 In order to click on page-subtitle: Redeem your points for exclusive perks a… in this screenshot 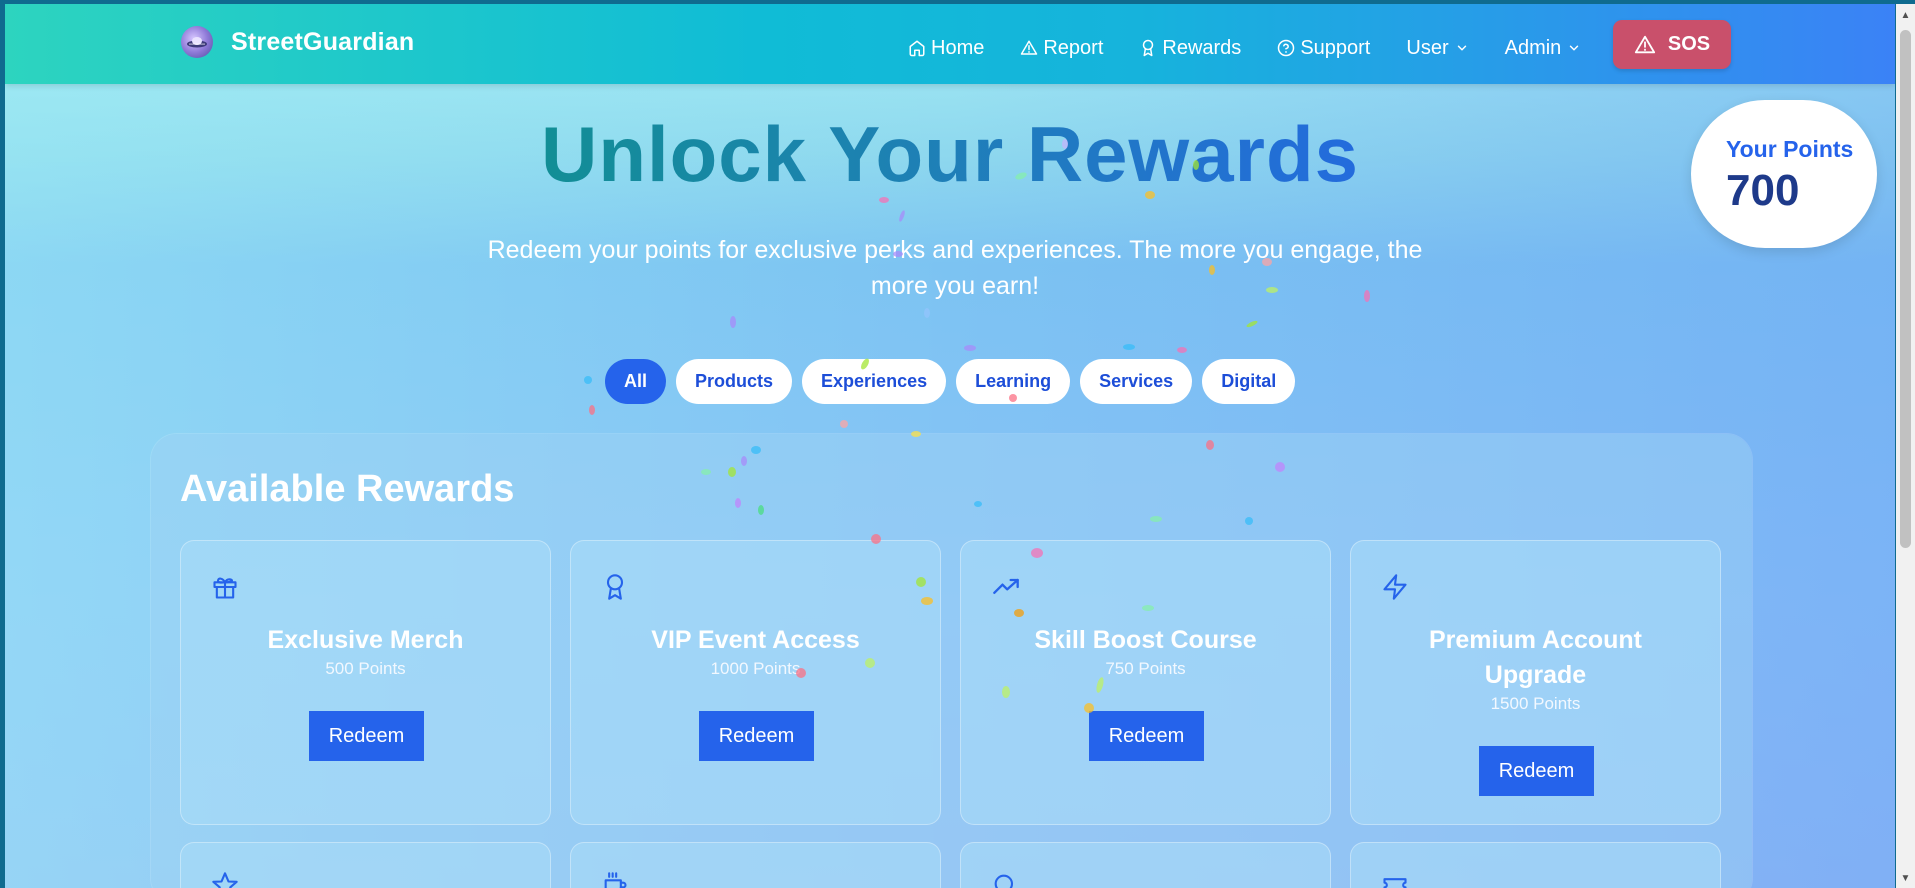, I will do `click(955, 268)`.